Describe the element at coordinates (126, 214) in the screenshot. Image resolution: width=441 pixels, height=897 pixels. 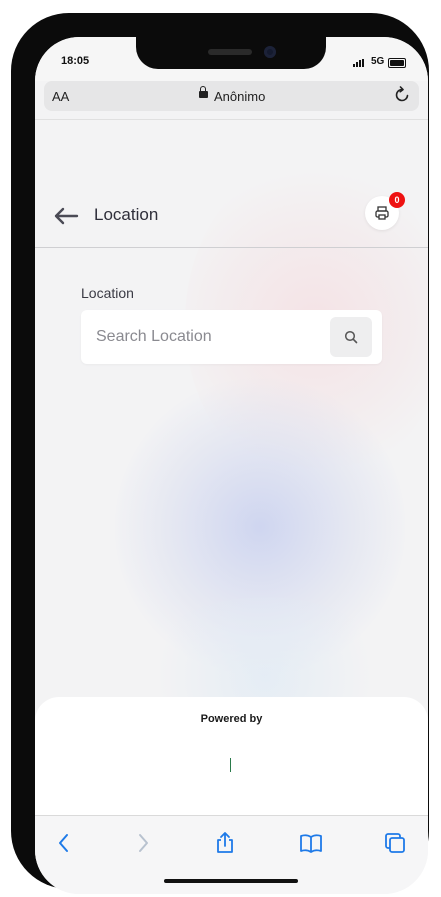
I see `page-title: Location` at that location.